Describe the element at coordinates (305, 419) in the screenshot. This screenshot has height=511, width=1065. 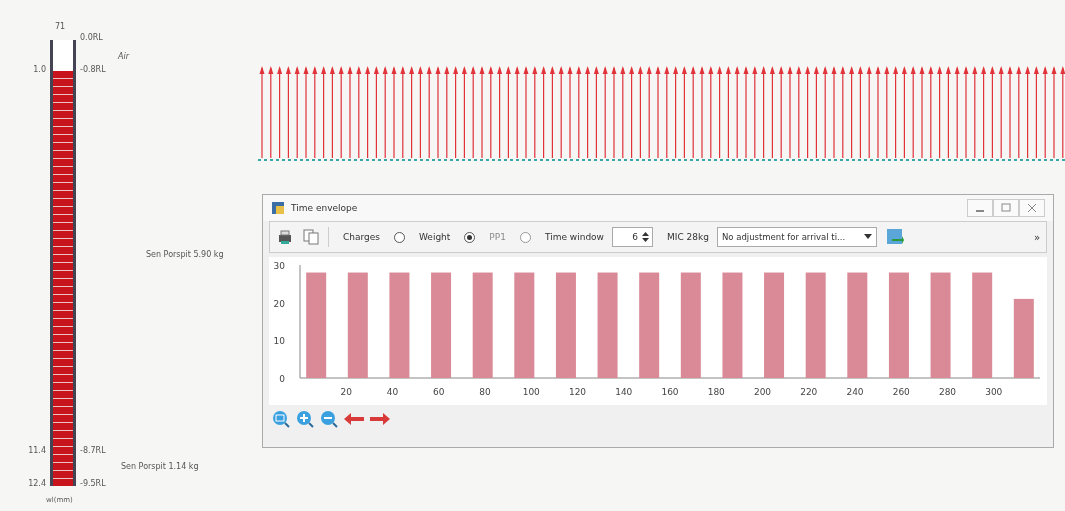
I see `zoom-in-icon` at that location.